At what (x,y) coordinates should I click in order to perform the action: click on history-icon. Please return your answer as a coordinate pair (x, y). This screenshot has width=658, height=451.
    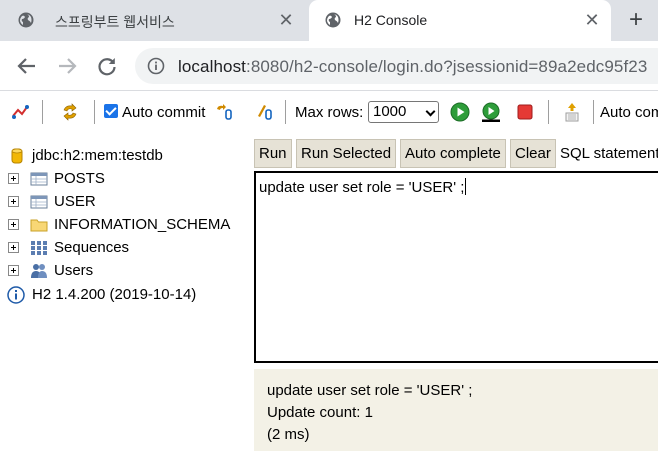
    Looking at the image, I should click on (572, 112).